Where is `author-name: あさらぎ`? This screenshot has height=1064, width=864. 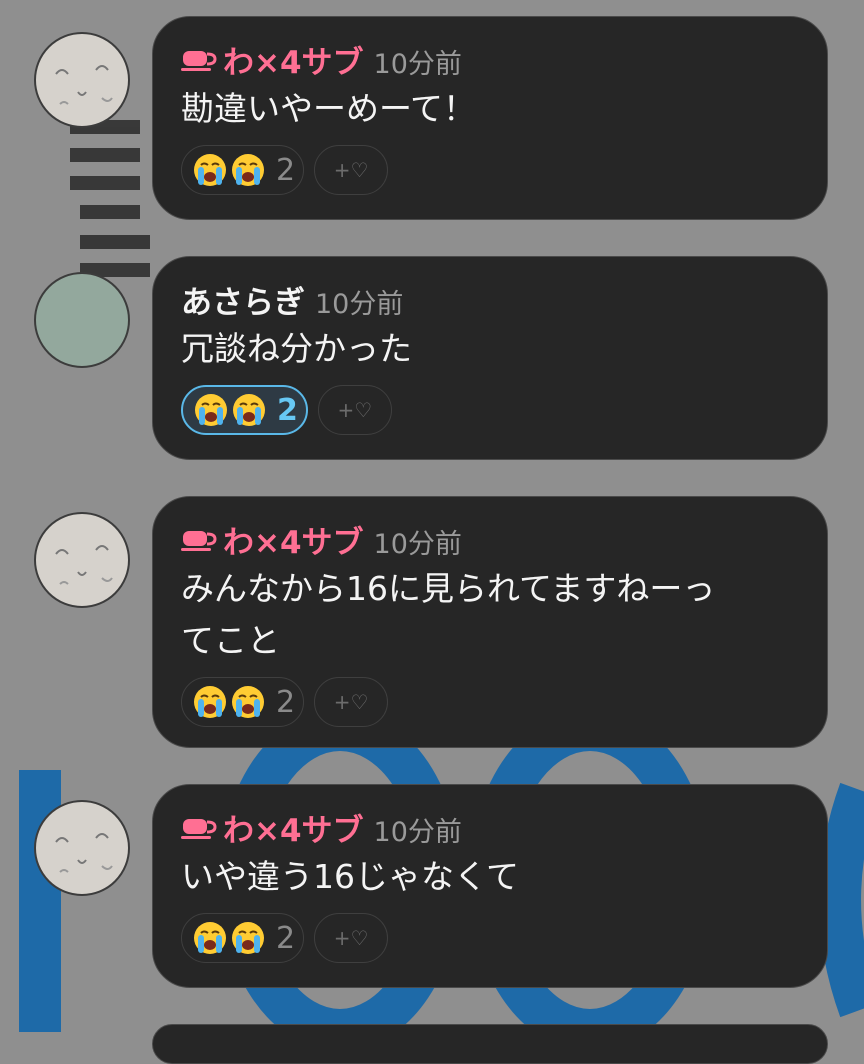
author-name: あさらぎ is located at coordinates (243, 299).